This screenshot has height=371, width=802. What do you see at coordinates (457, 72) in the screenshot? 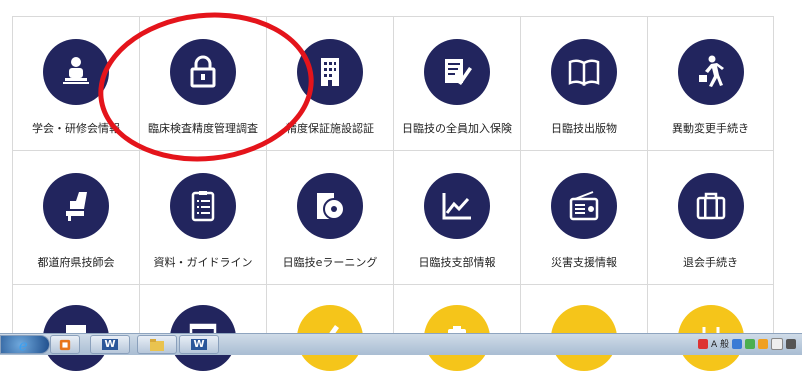
I see `signed-document-icon` at bounding box center [457, 72].